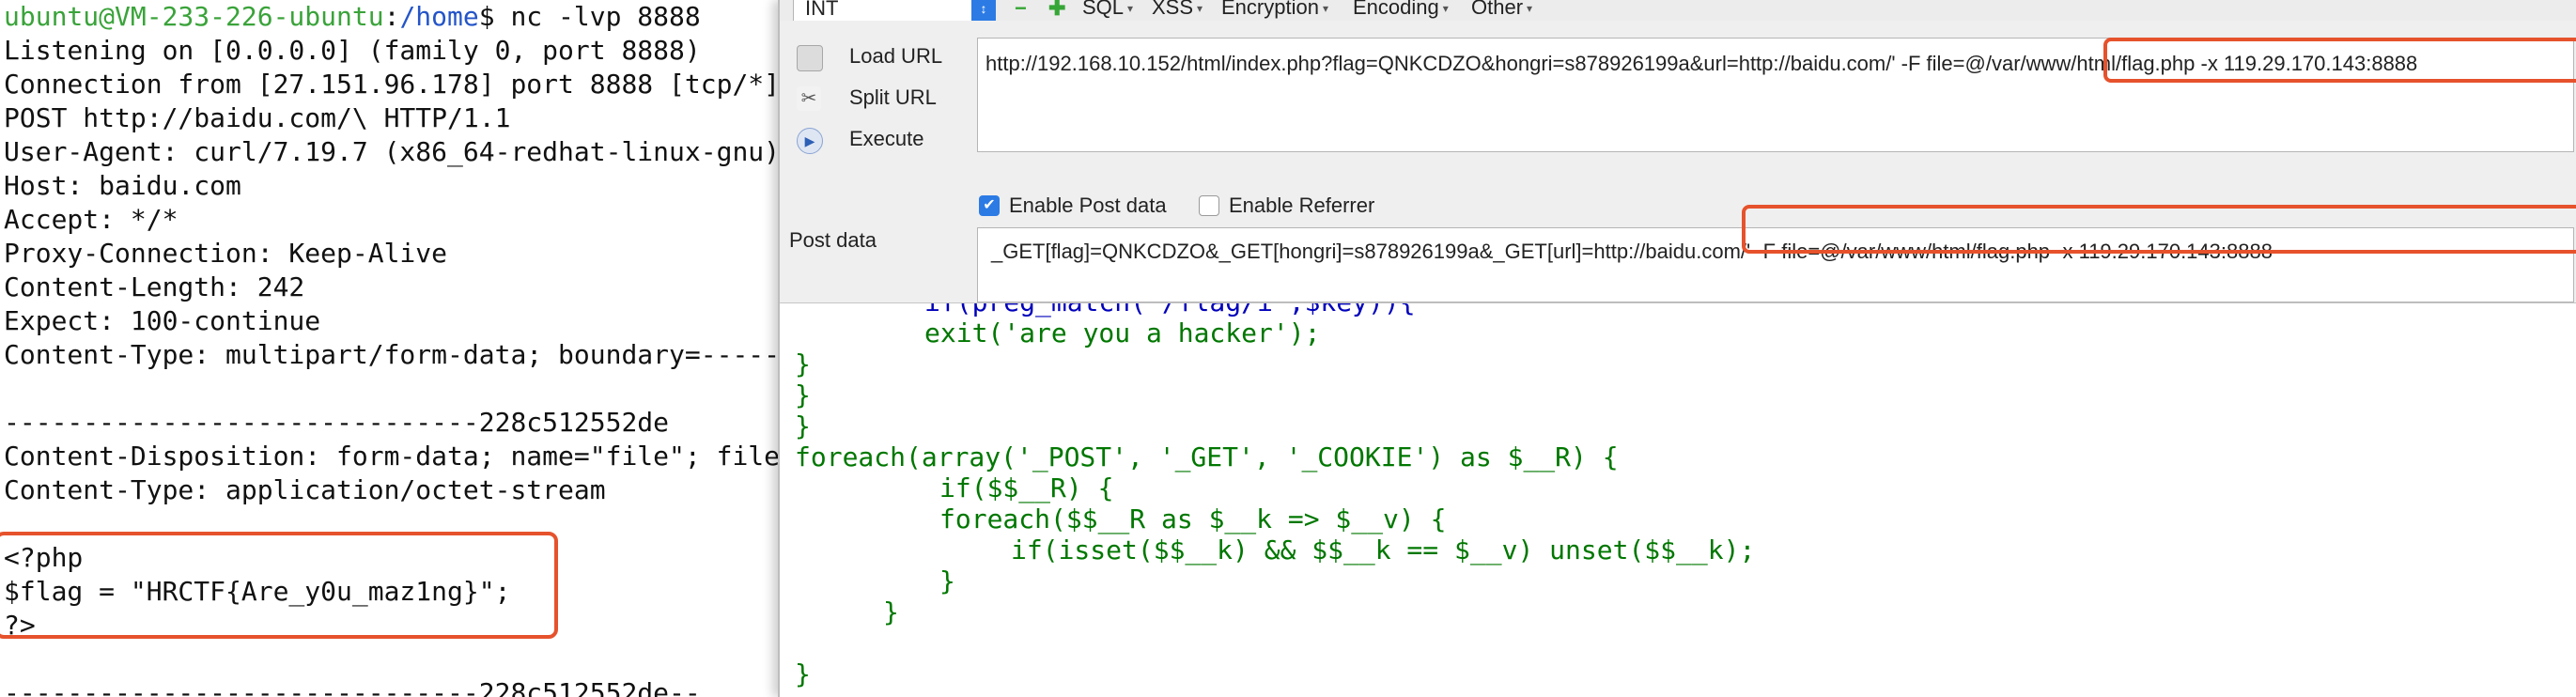 Image resolution: width=2576 pixels, height=697 pixels. Describe the element at coordinates (990, 205) in the screenshot. I see `checkmark-icon: ✔` at that location.